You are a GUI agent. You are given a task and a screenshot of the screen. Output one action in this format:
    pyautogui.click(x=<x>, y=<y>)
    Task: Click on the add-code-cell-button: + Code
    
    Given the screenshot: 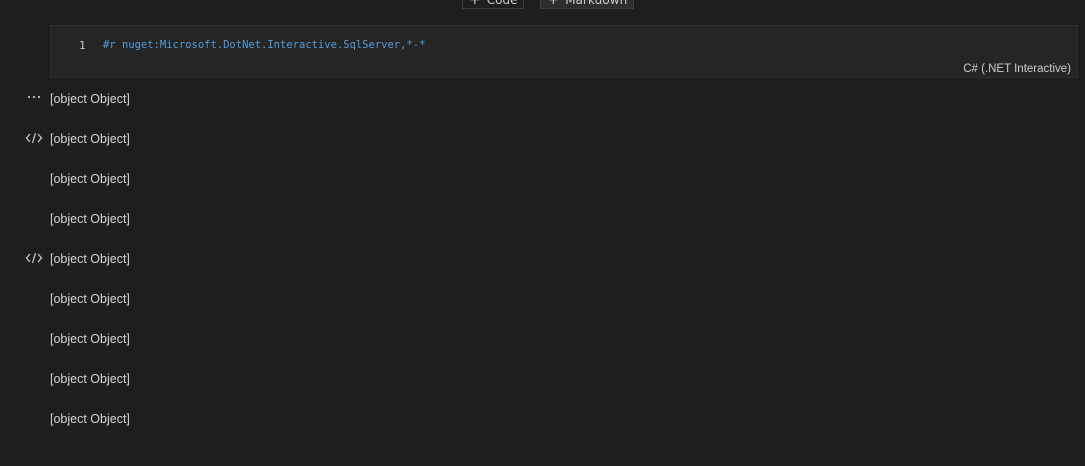 What is the action you would take?
    pyautogui.click(x=493, y=4)
    